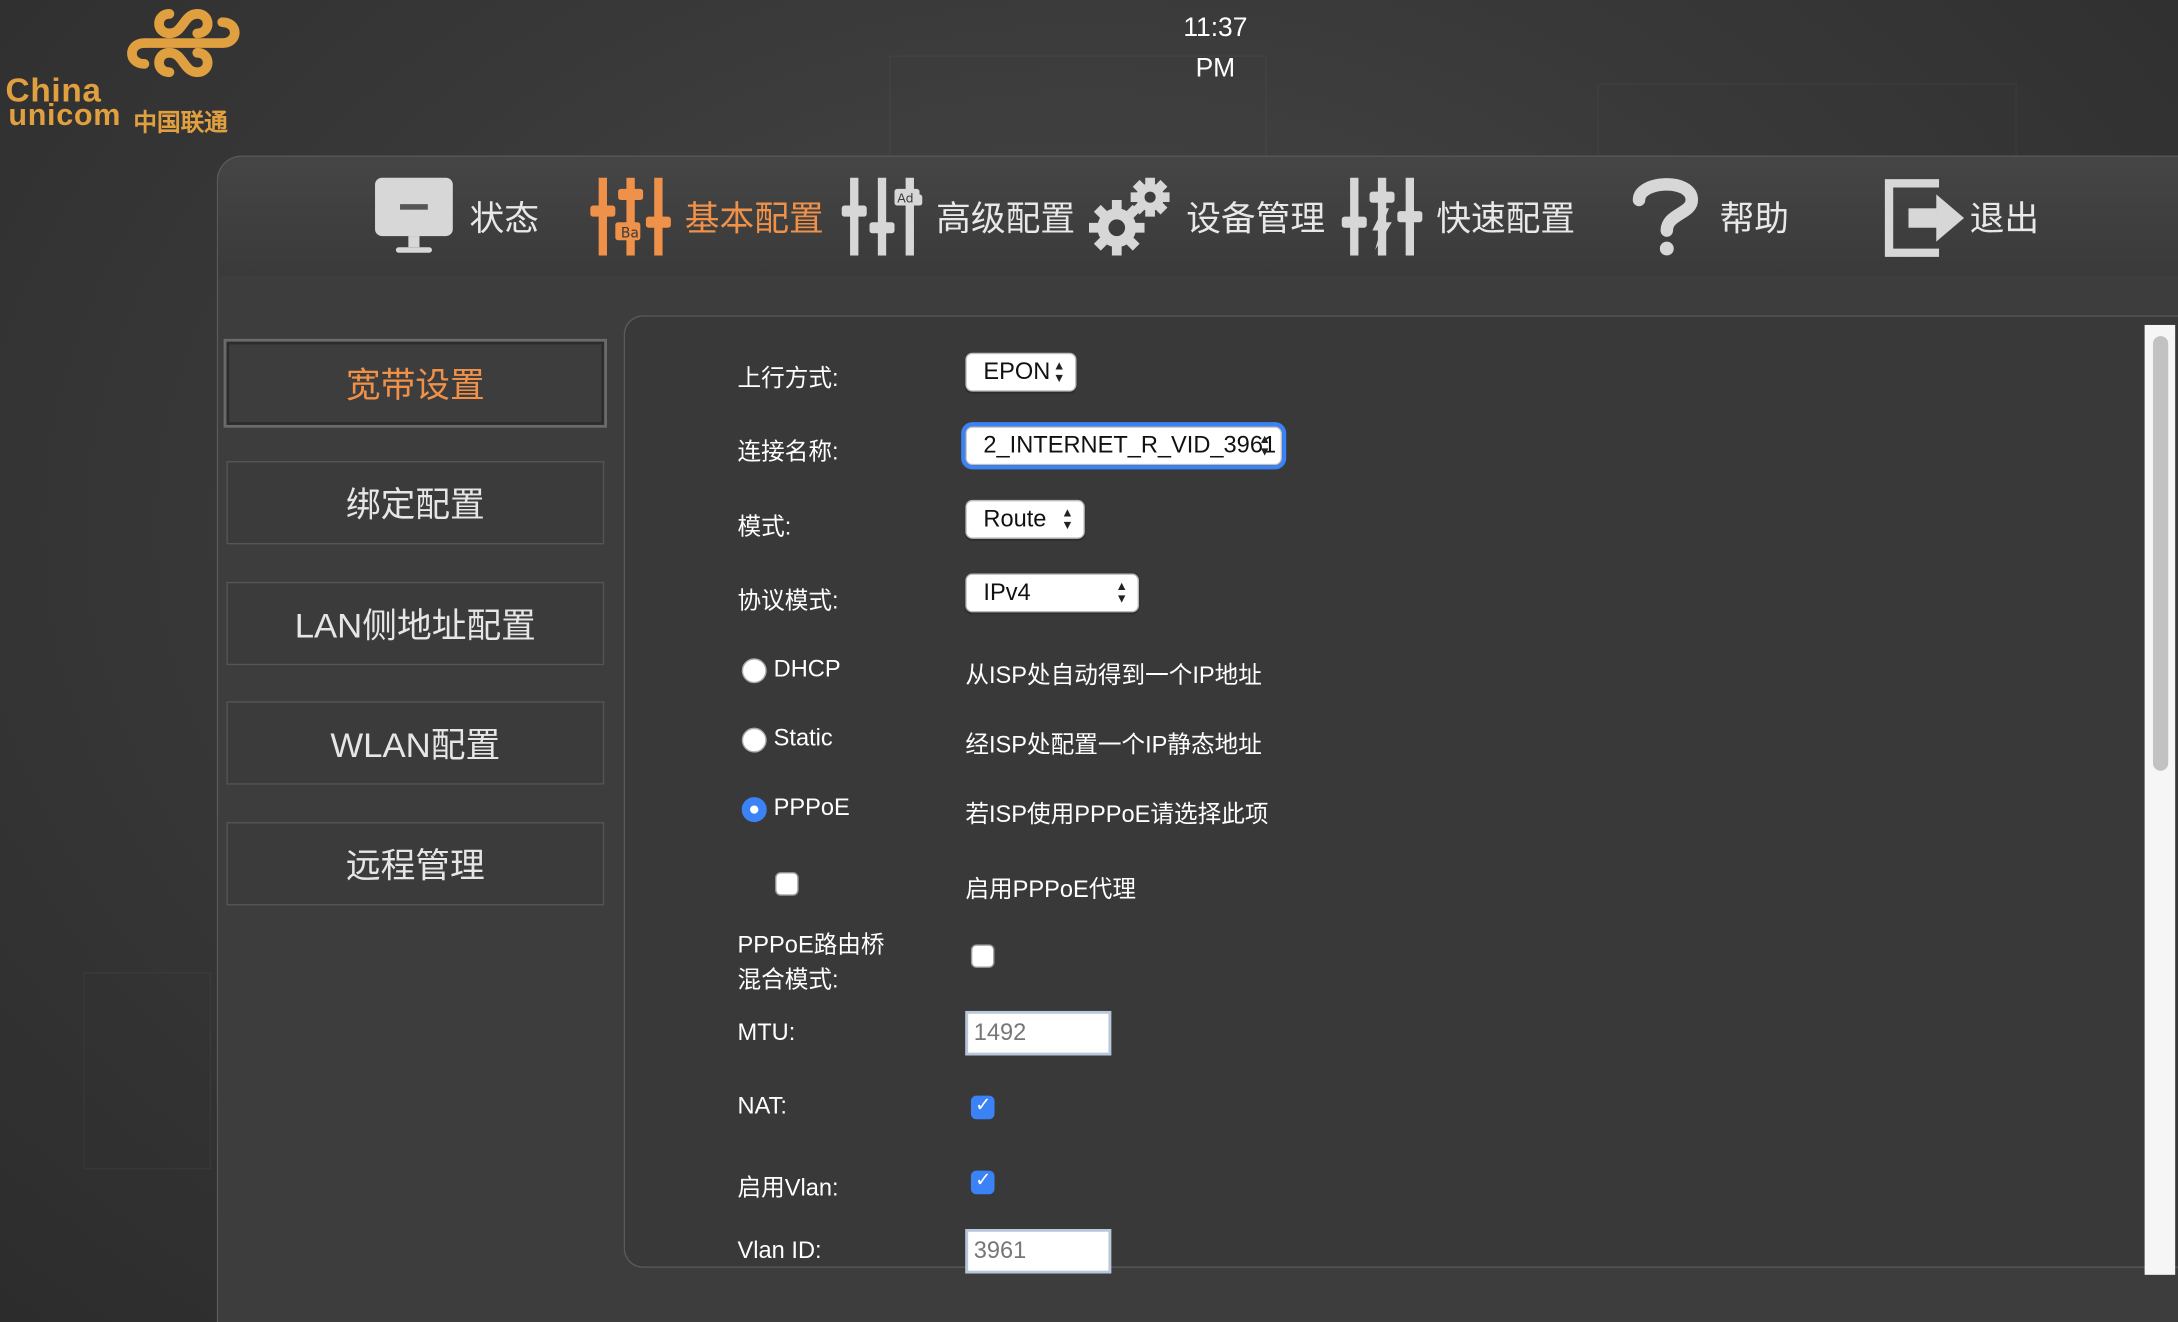 This screenshot has height=1322, width=2178. What do you see at coordinates (414, 215) in the screenshot?
I see `monitor-icon` at bounding box center [414, 215].